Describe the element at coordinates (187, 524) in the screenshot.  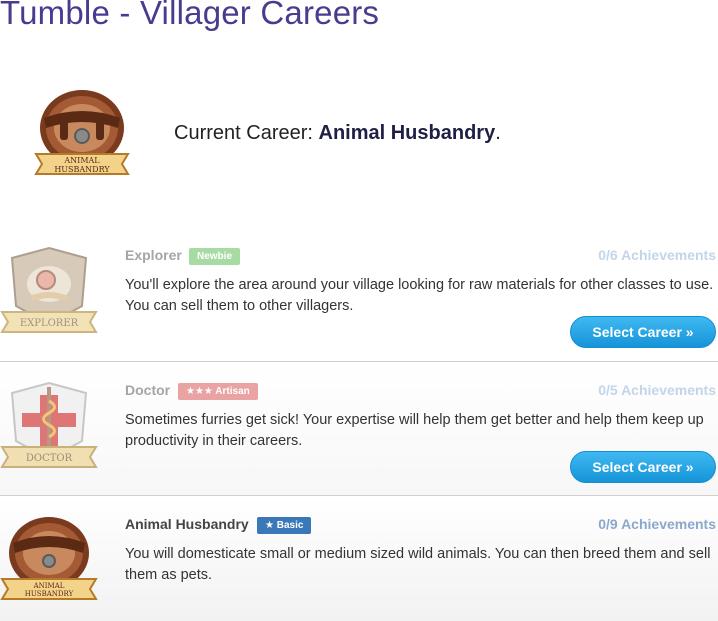
I see `career-name: Animal Husbandry` at that location.